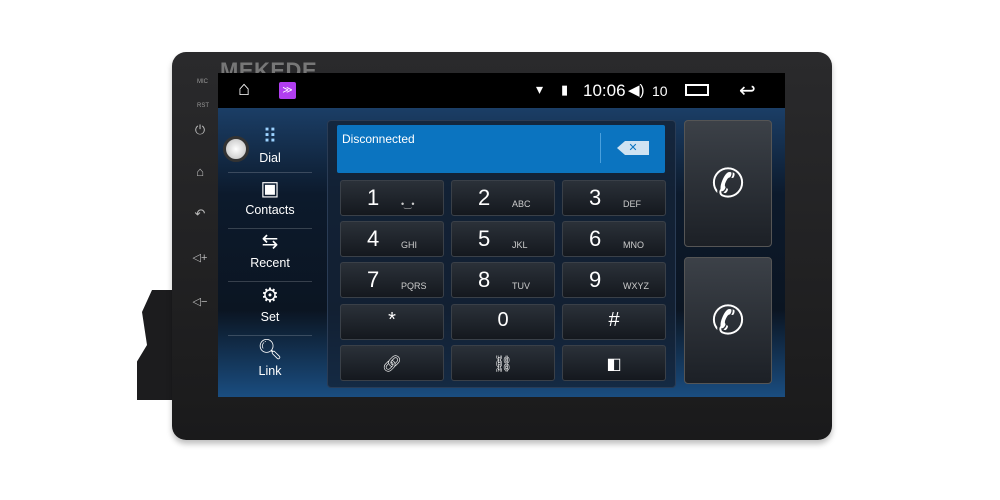  What do you see at coordinates (287, 90) in the screenshot?
I see `app-icon: ≫` at bounding box center [287, 90].